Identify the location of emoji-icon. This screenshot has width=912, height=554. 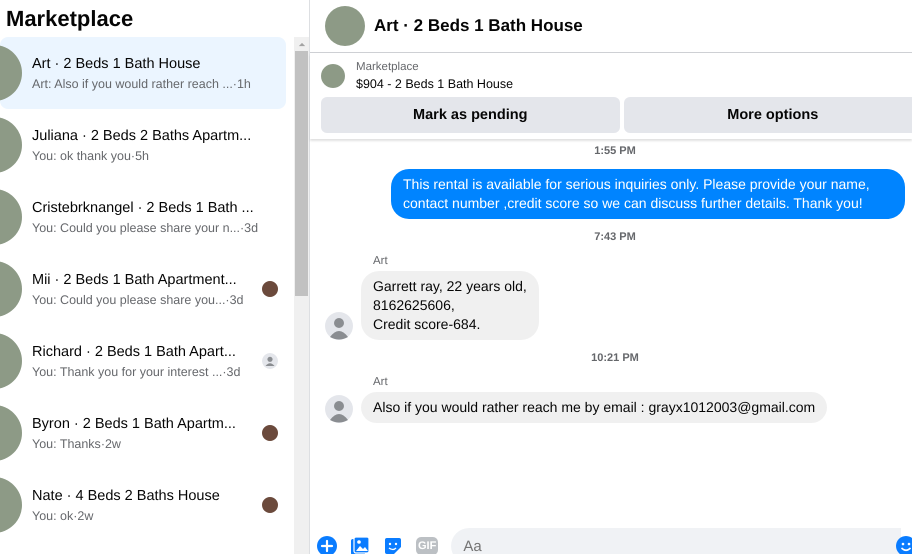
(904, 545).